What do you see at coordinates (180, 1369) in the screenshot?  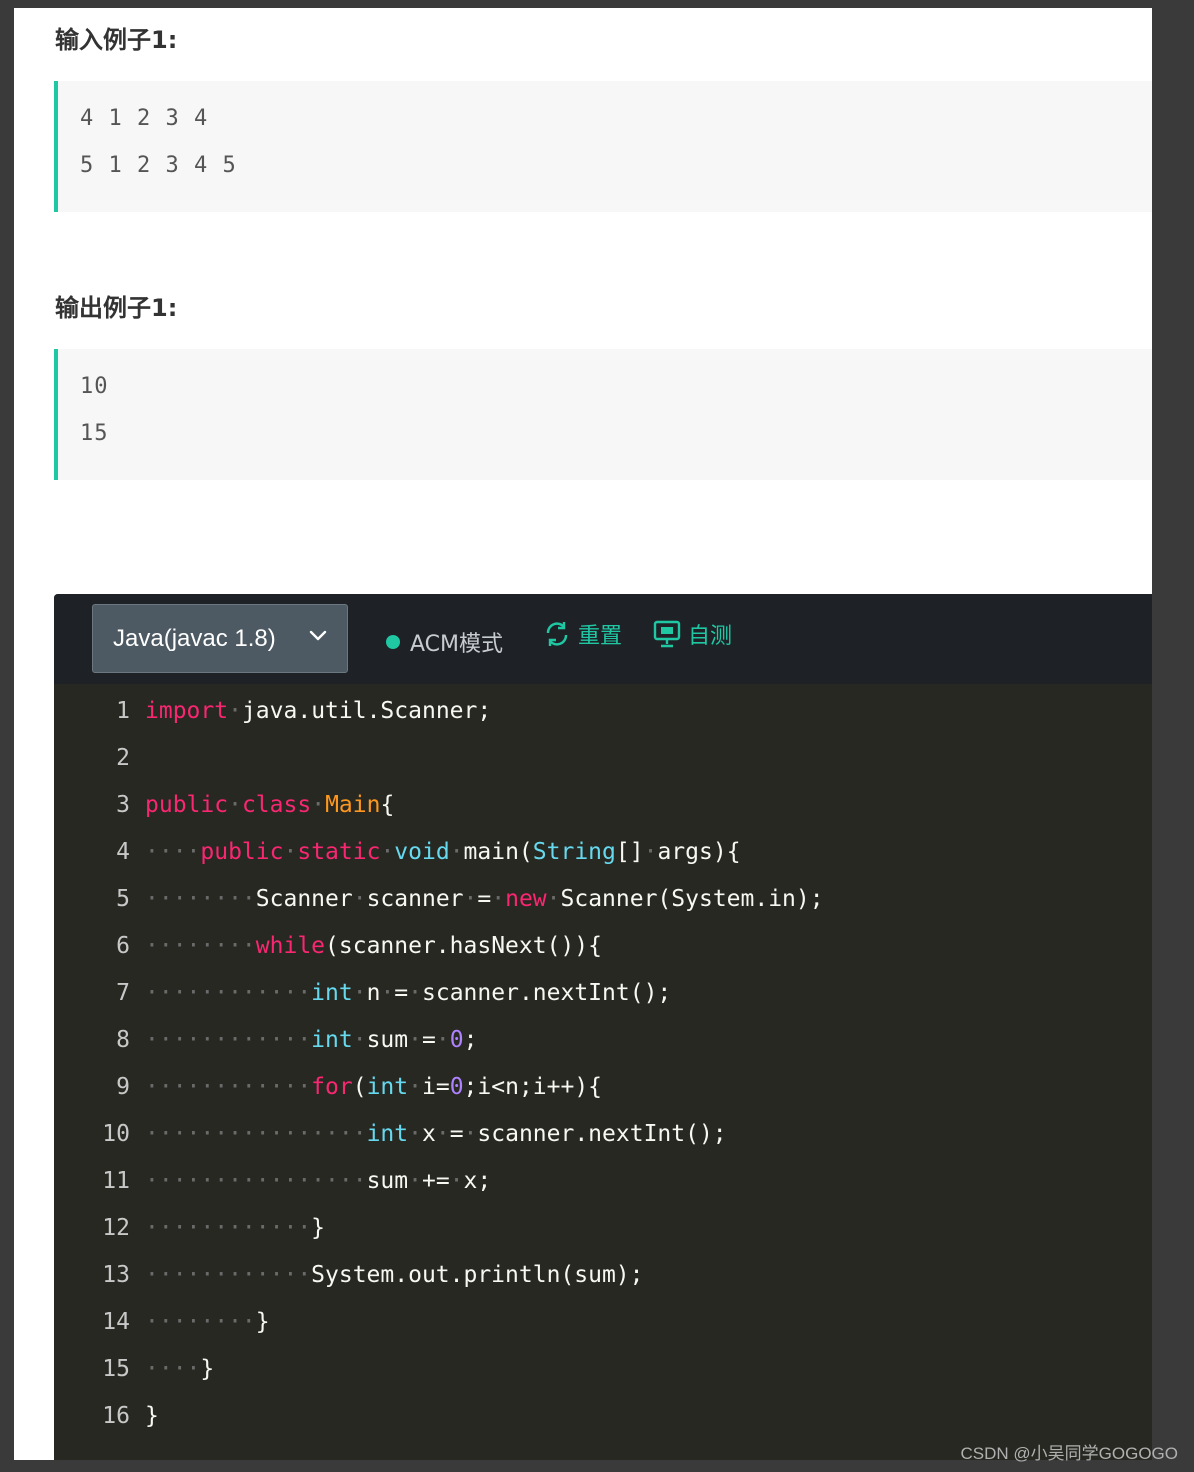 I see `code-text: ····}` at bounding box center [180, 1369].